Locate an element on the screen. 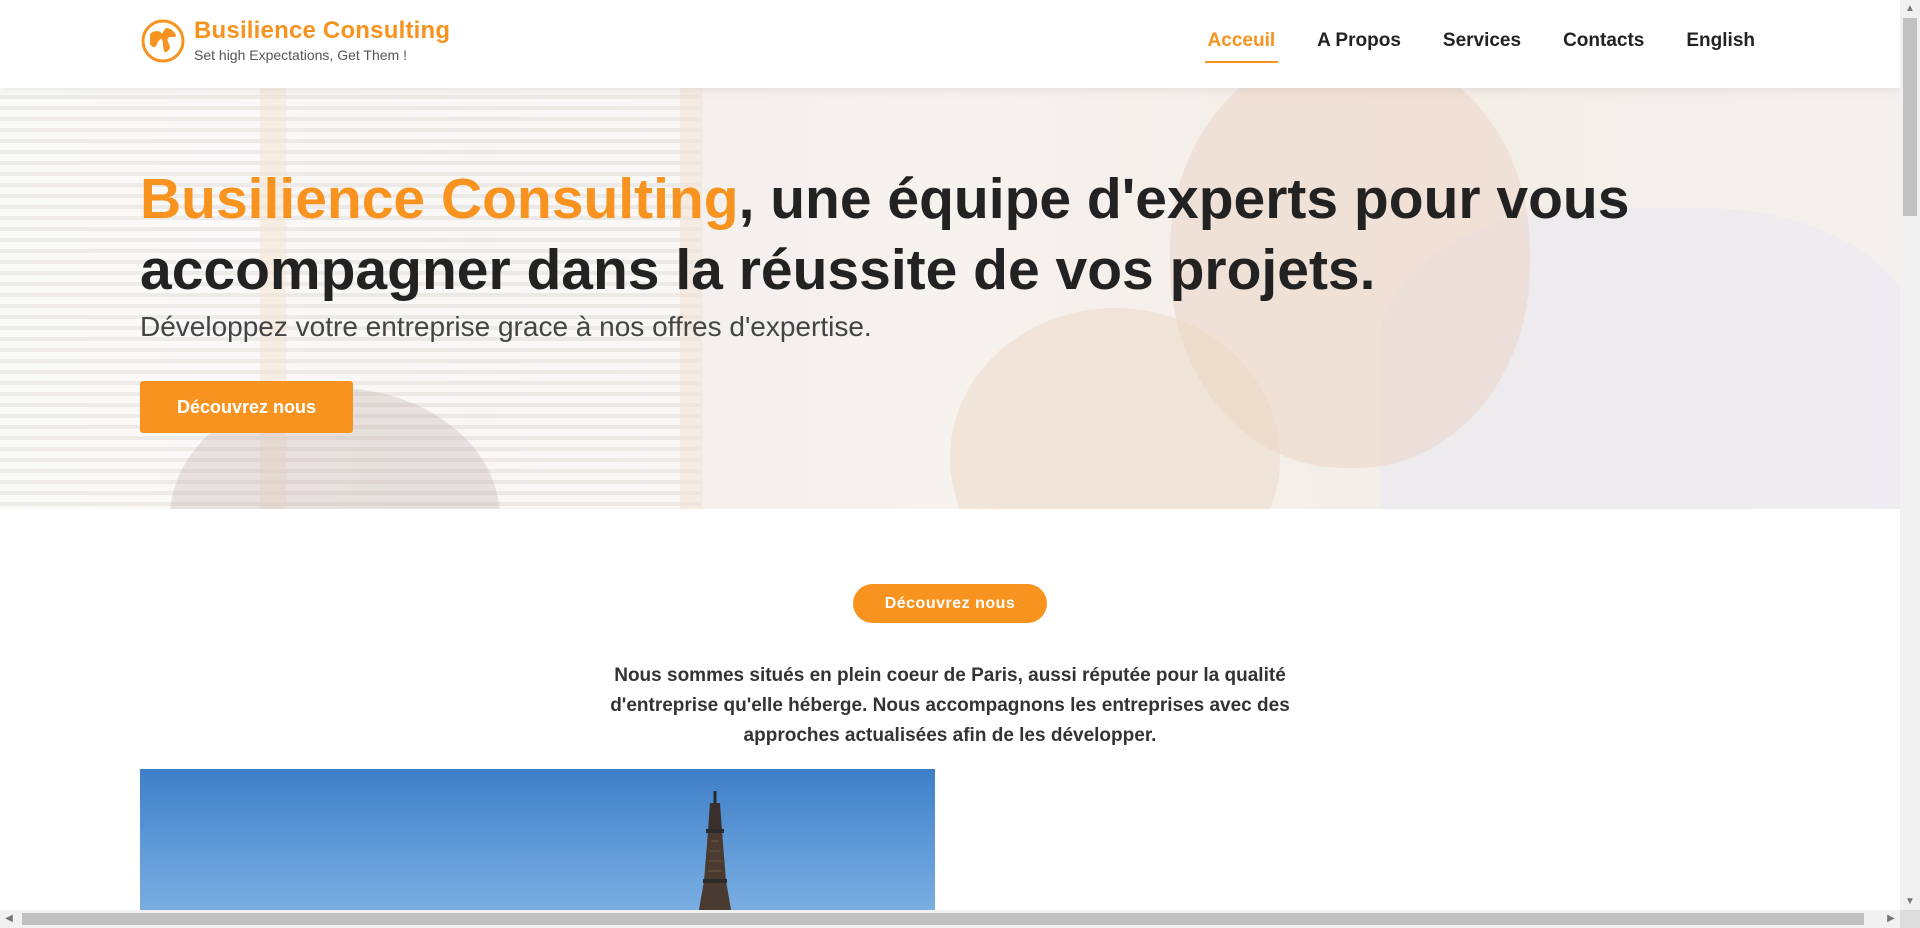 The image size is (1920, 928). nav-item-a-propos: A Propos is located at coordinates (1359, 44).